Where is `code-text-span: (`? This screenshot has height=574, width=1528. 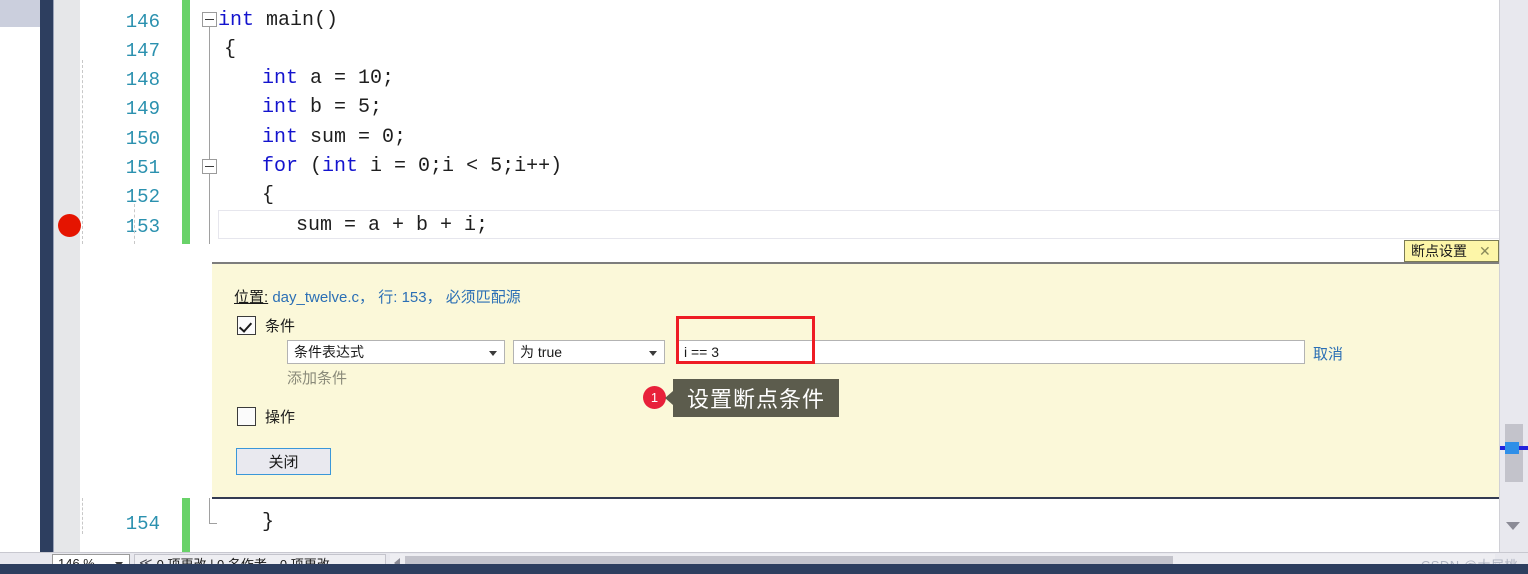
code-text-span: ( is located at coordinates (310, 166).